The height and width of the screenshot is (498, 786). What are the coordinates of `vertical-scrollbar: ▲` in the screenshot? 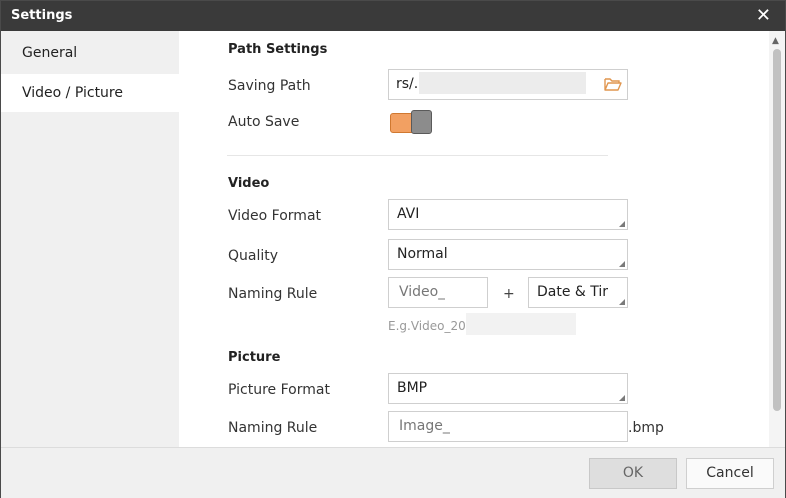 It's located at (777, 239).